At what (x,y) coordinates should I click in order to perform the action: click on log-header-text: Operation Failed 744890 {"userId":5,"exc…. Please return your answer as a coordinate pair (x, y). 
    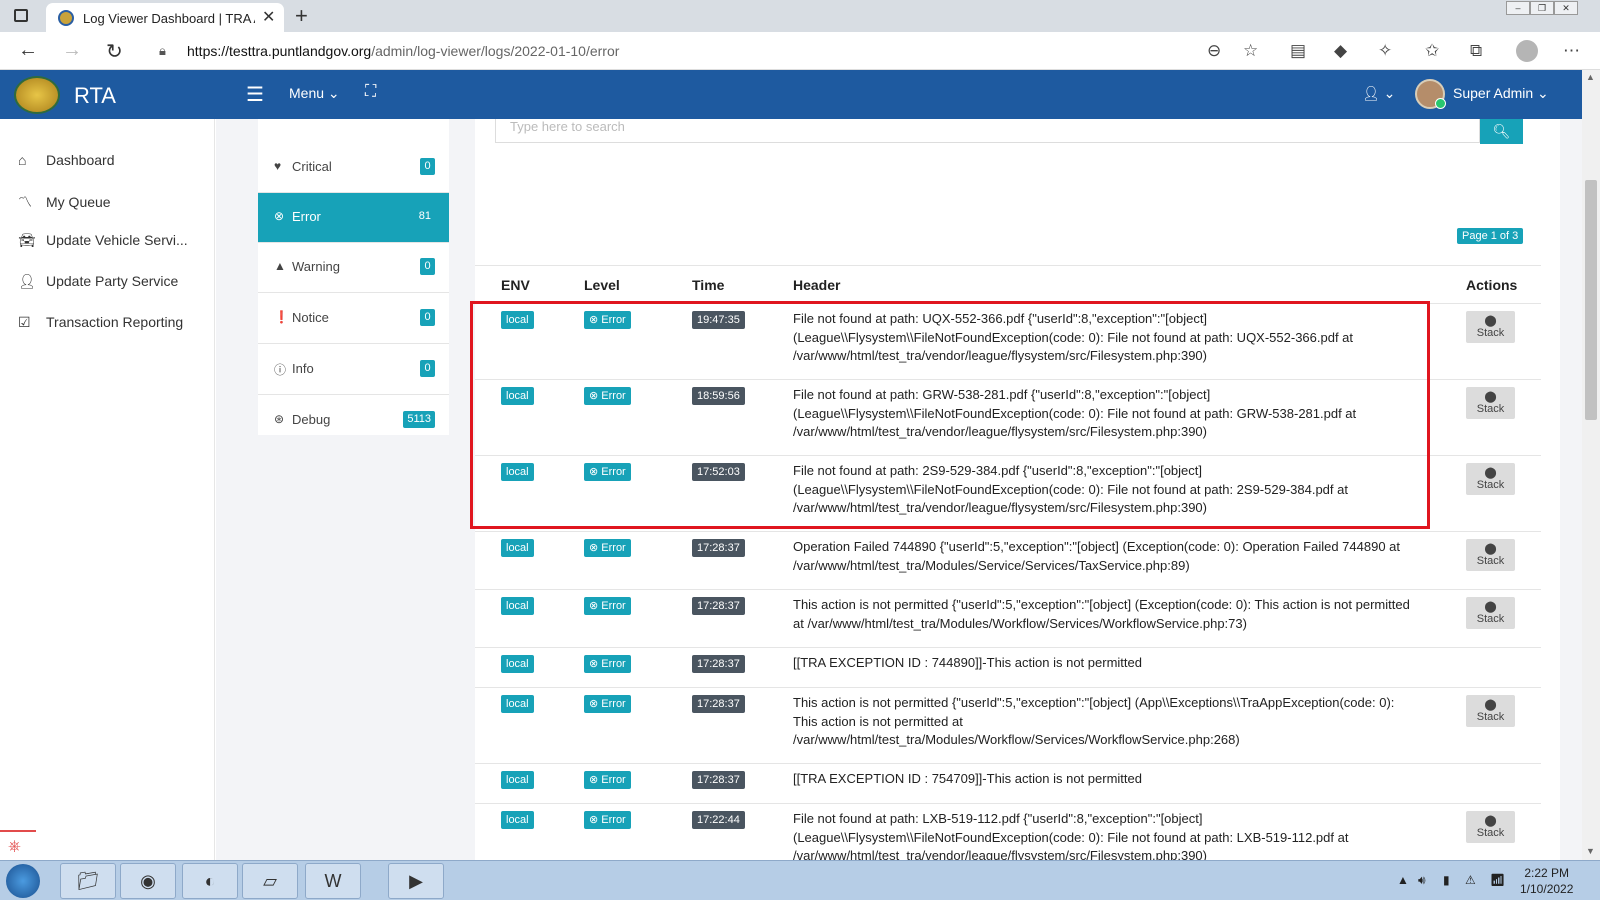
    Looking at the image, I should click on (1097, 556).